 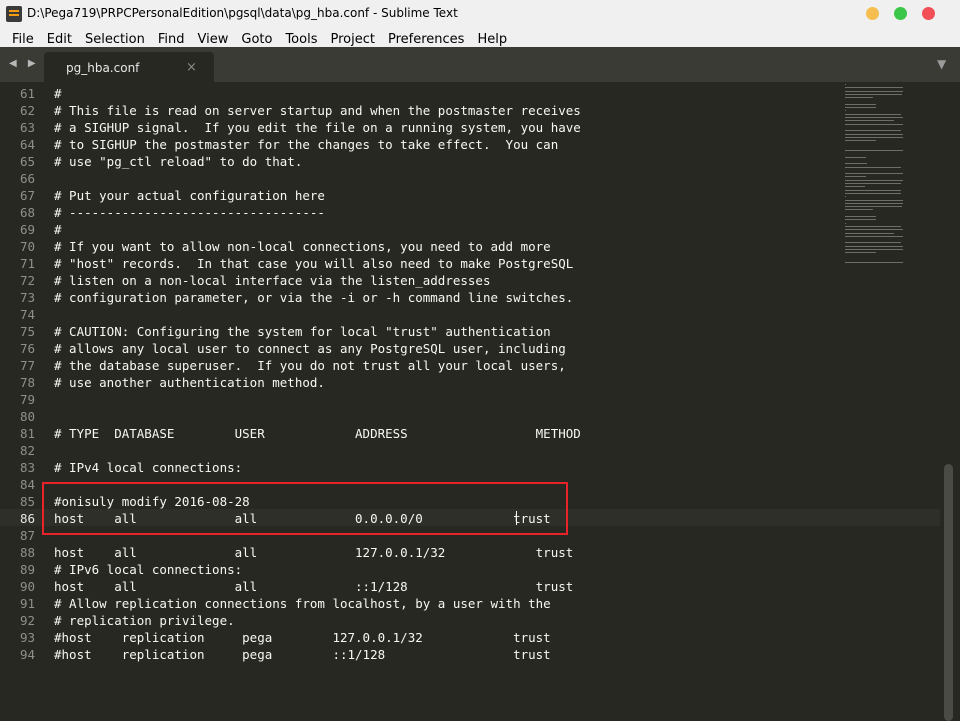 What do you see at coordinates (948, 592) in the screenshot?
I see `scrollbar-thumb` at bounding box center [948, 592].